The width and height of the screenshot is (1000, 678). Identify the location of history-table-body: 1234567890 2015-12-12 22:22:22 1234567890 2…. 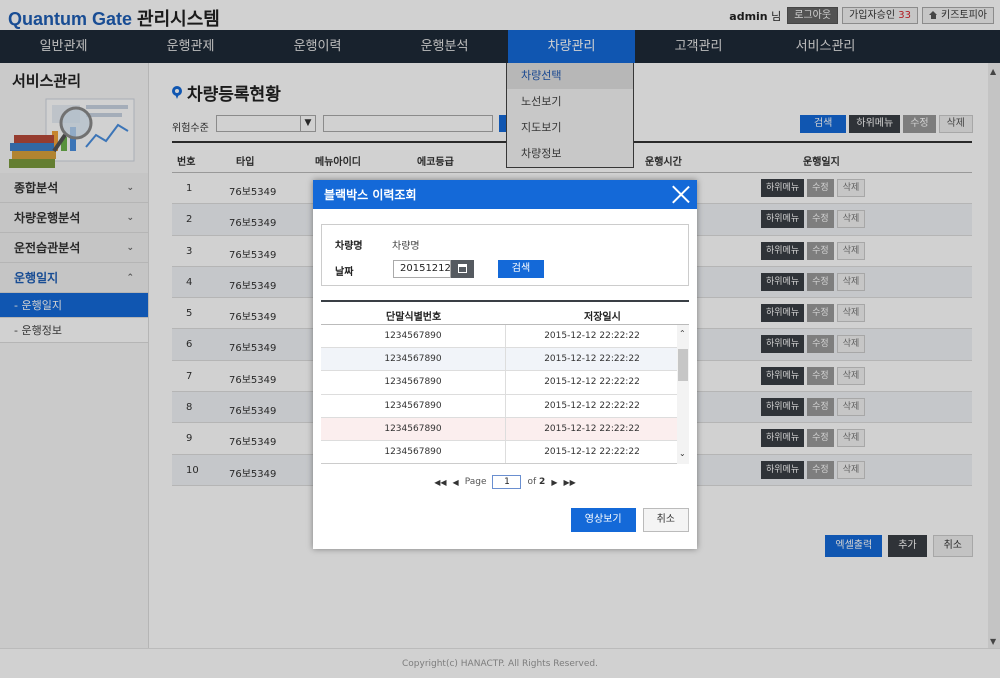
(505, 394).